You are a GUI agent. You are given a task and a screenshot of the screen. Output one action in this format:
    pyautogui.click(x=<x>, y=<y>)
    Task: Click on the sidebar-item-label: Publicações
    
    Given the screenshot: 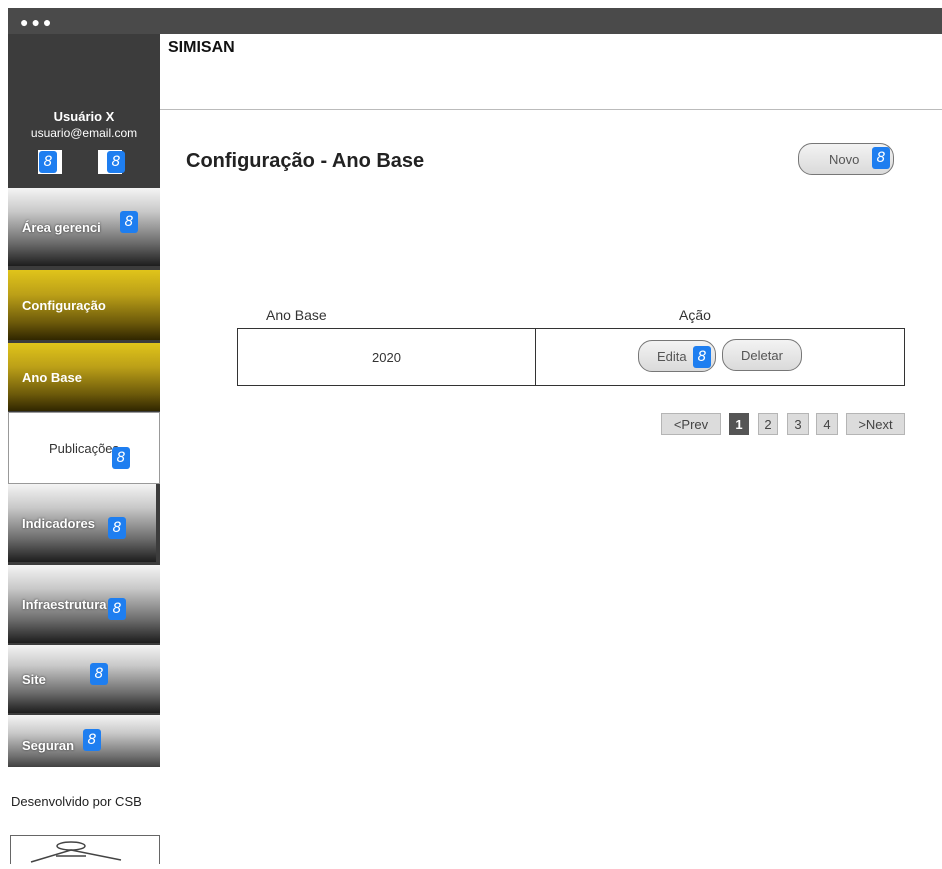 What is the action you would take?
    pyautogui.click(x=84, y=448)
    